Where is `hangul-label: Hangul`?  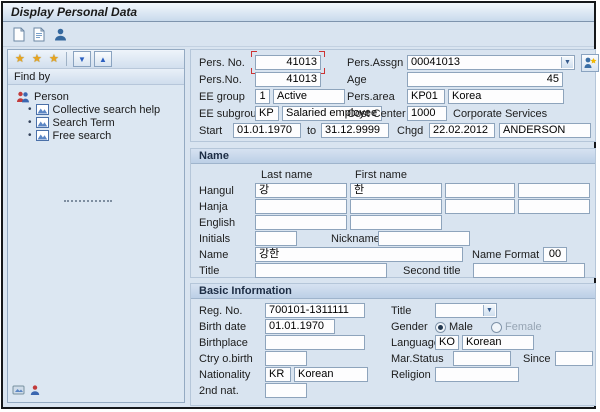 hangul-label: Hangul is located at coordinates (216, 191).